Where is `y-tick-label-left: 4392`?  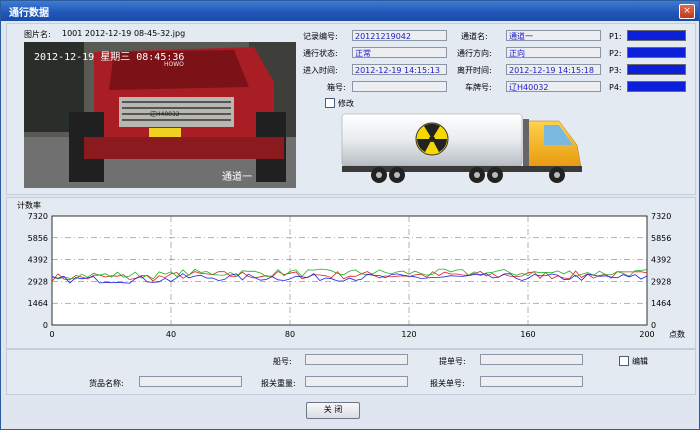 y-tick-label-left: 4392 is located at coordinates (38, 260).